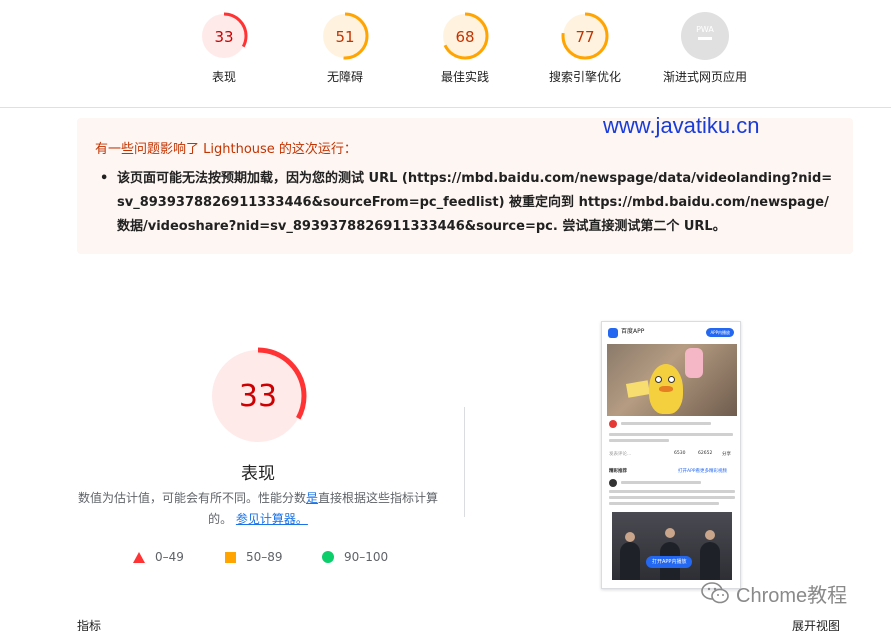 This screenshot has width=891, height=631. What do you see at coordinates (258, 509) in the screenshot?
I see `score-description: 数值为估计值，可能会有所不同。性能分数是直接根据这些指标计算的。 参见计算器。` at bounding box center [258, 509].